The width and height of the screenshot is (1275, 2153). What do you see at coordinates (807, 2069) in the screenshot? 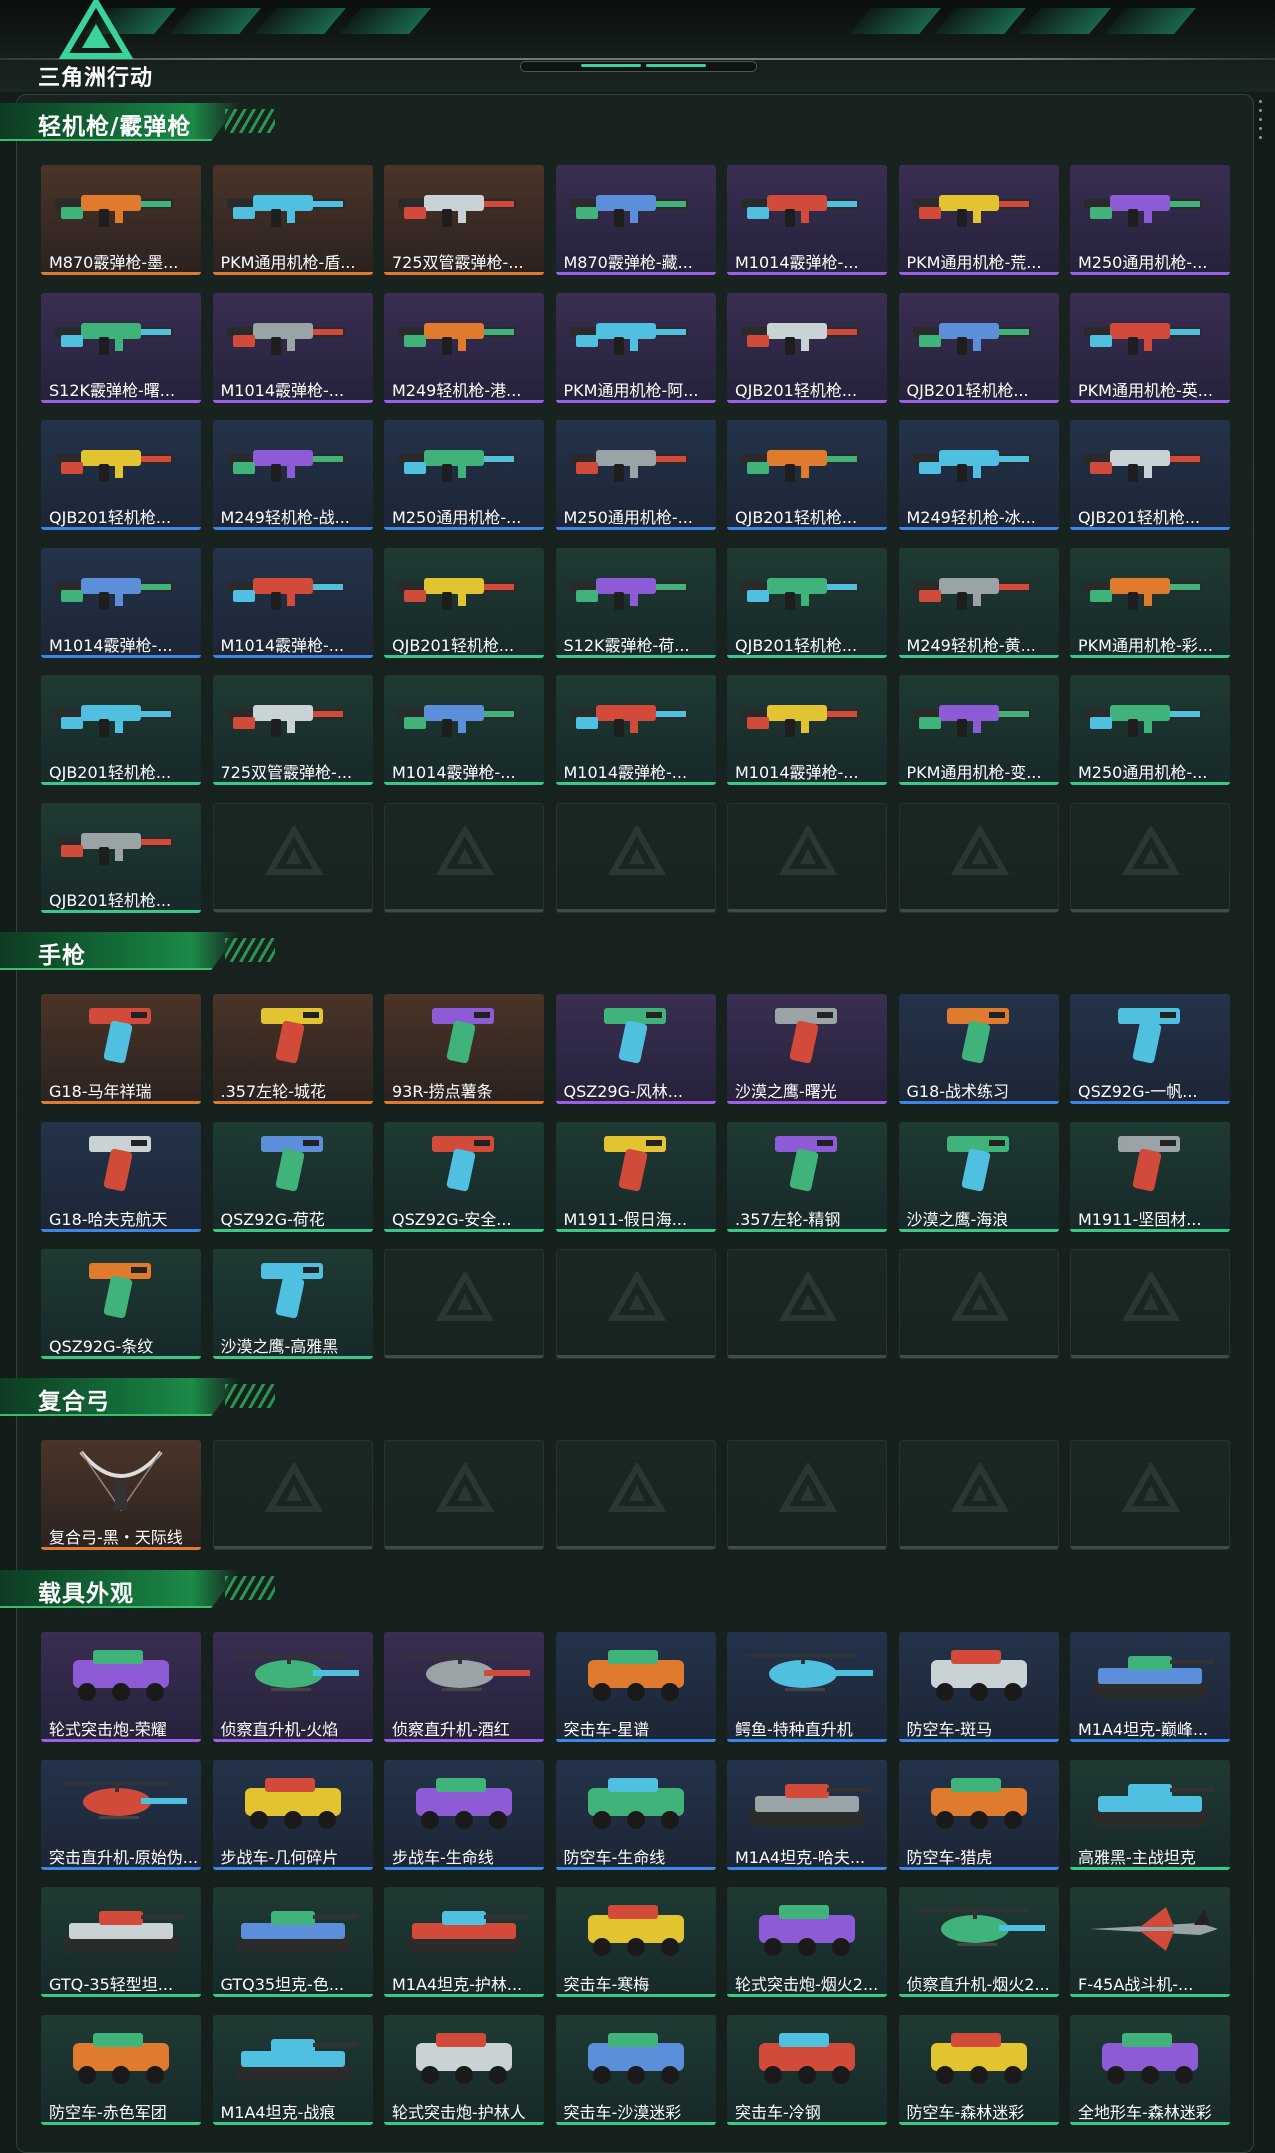
I see `skin-card: 突击车-冷钢` at bounding box center [807, 2069].